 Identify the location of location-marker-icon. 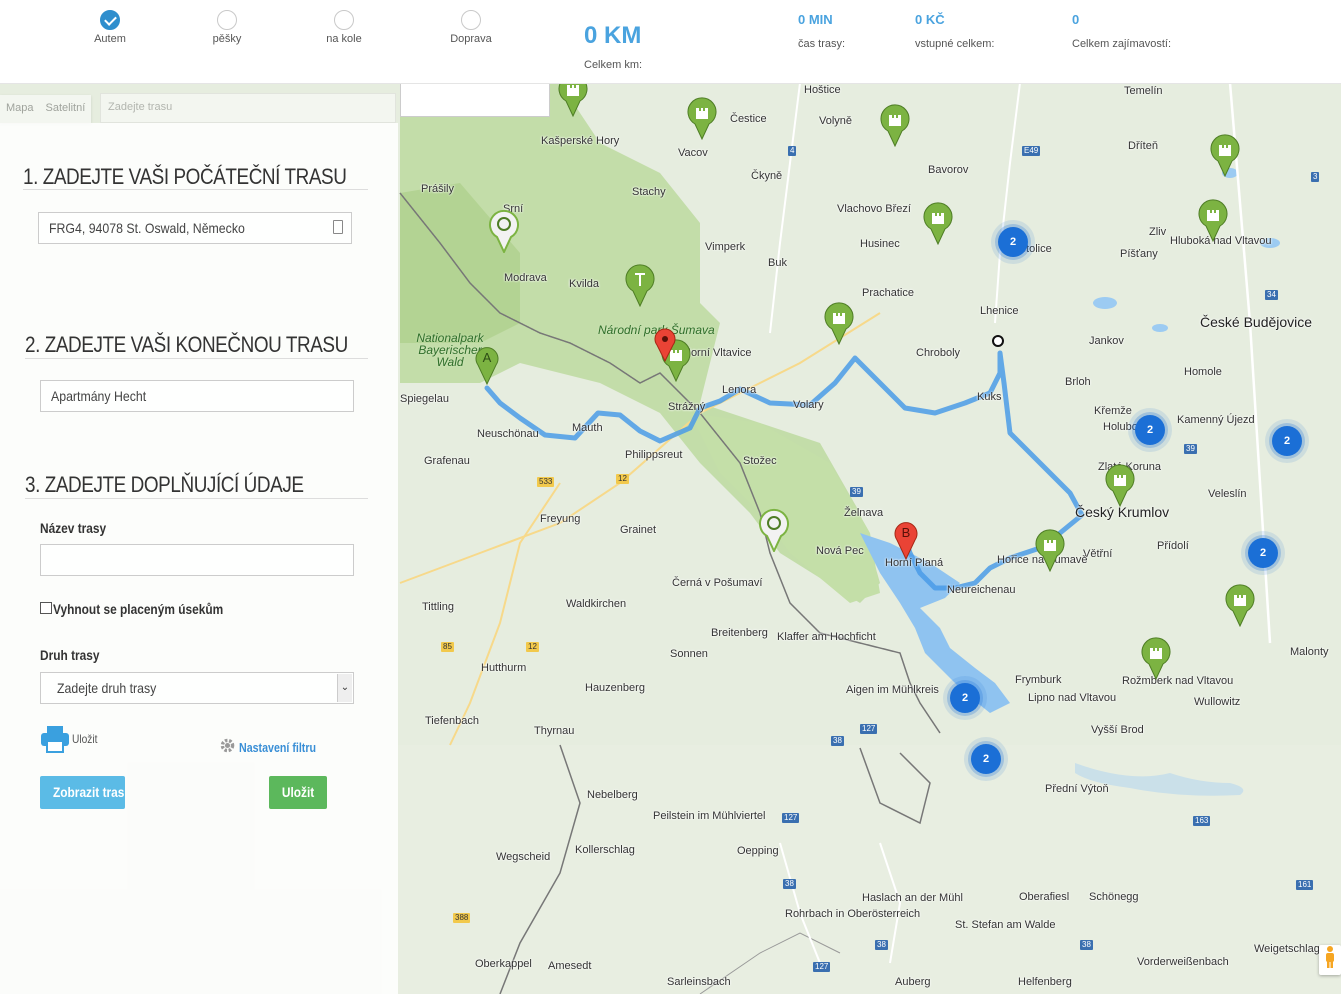
(665, 345).